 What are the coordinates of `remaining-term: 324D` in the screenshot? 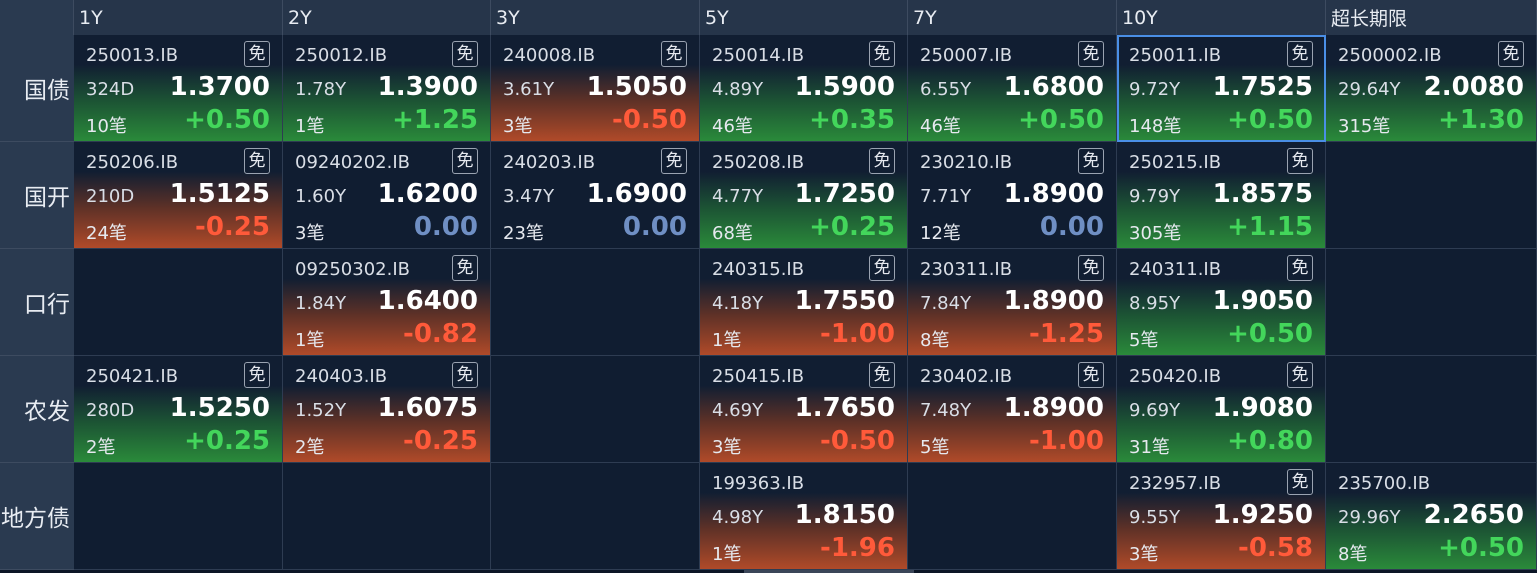 It's located at (110, 89).